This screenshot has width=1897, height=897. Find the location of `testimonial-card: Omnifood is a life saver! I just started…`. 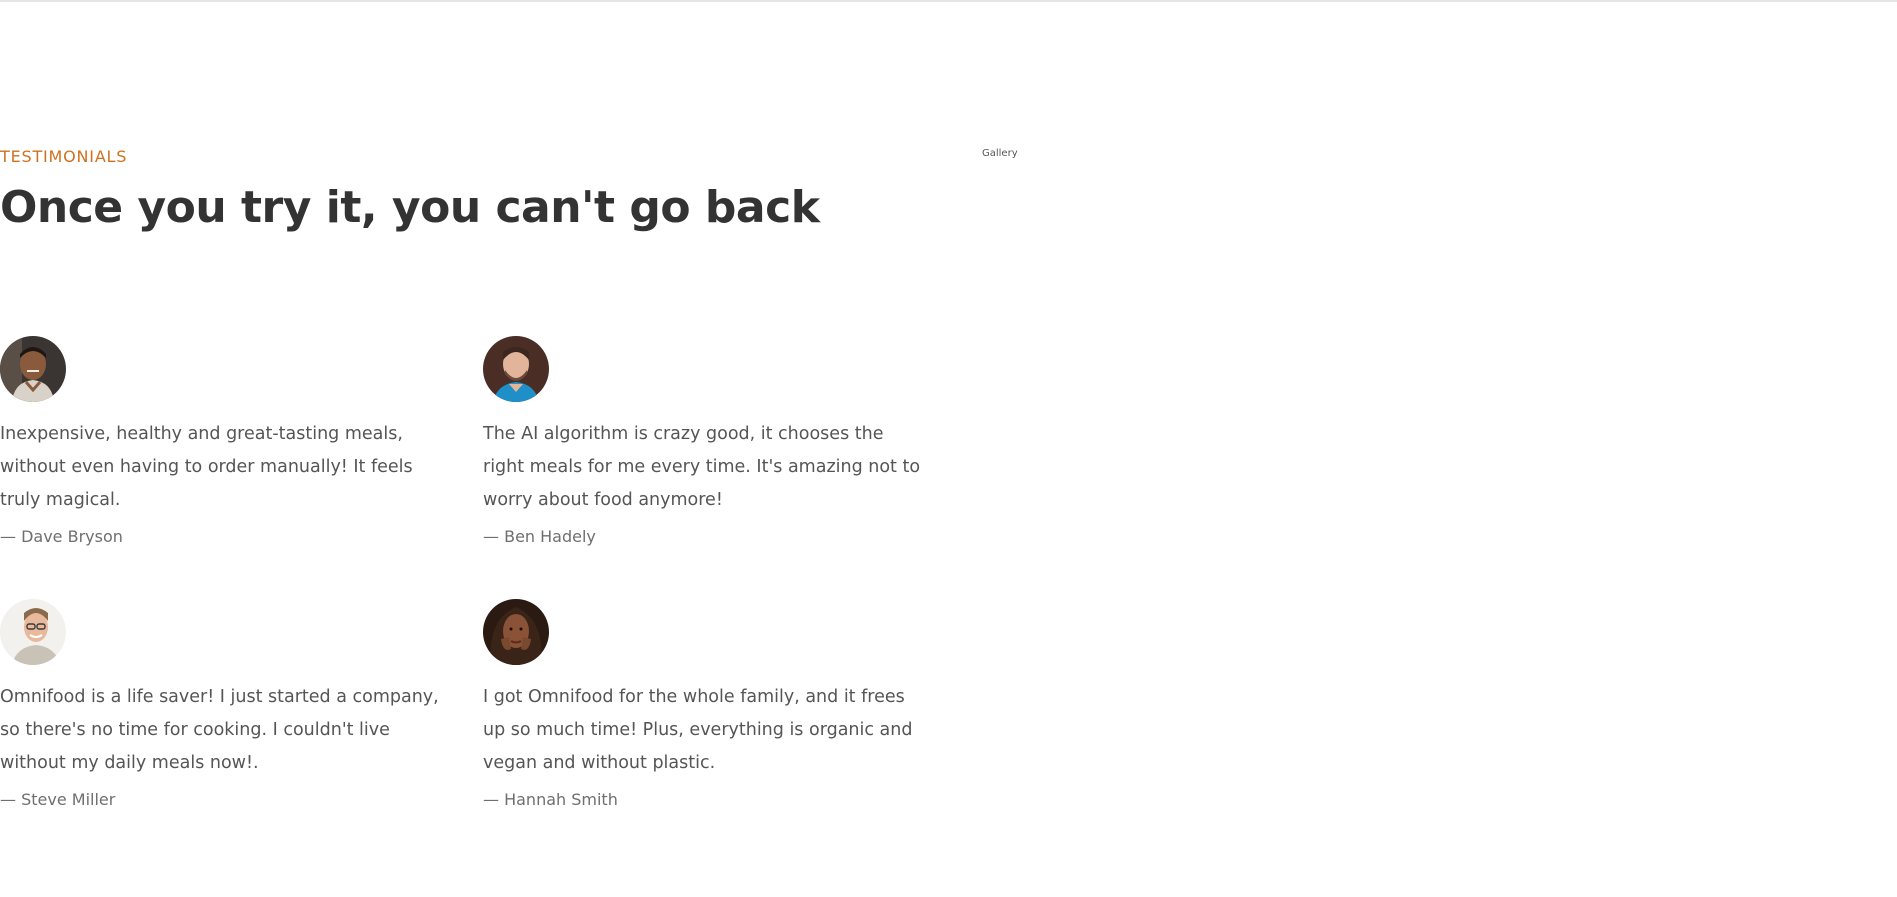

testimonial-card: Omnifood is a life saver! I just started… is located at coordinates (220, 705).